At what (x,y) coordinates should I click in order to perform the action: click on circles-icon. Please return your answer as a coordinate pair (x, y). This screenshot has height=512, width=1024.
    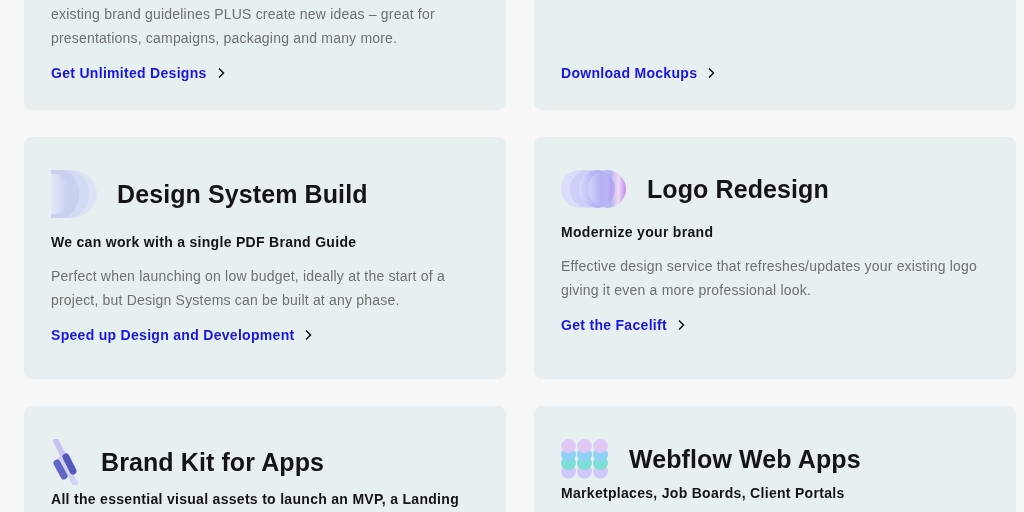
    Looking at the image, I should click on (594, 189).